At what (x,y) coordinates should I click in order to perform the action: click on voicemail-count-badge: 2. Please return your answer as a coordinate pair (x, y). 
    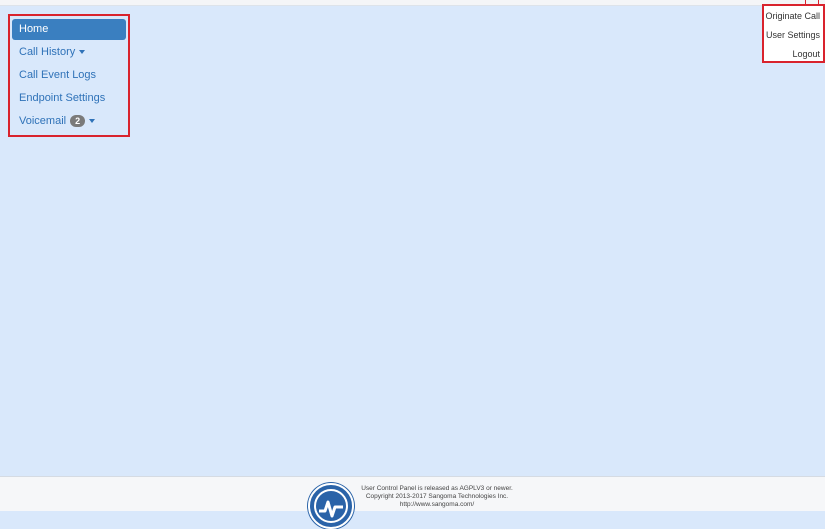
    Looking at the image, I should click on (78, 121).